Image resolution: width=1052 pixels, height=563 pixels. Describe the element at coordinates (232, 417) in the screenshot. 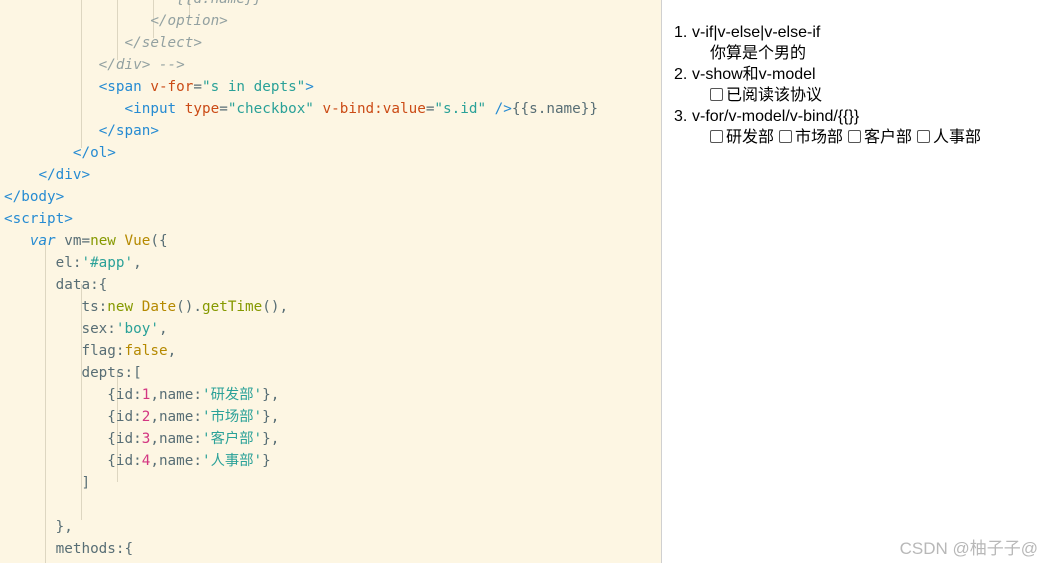

I see `code-token: '市场部'` at that location.